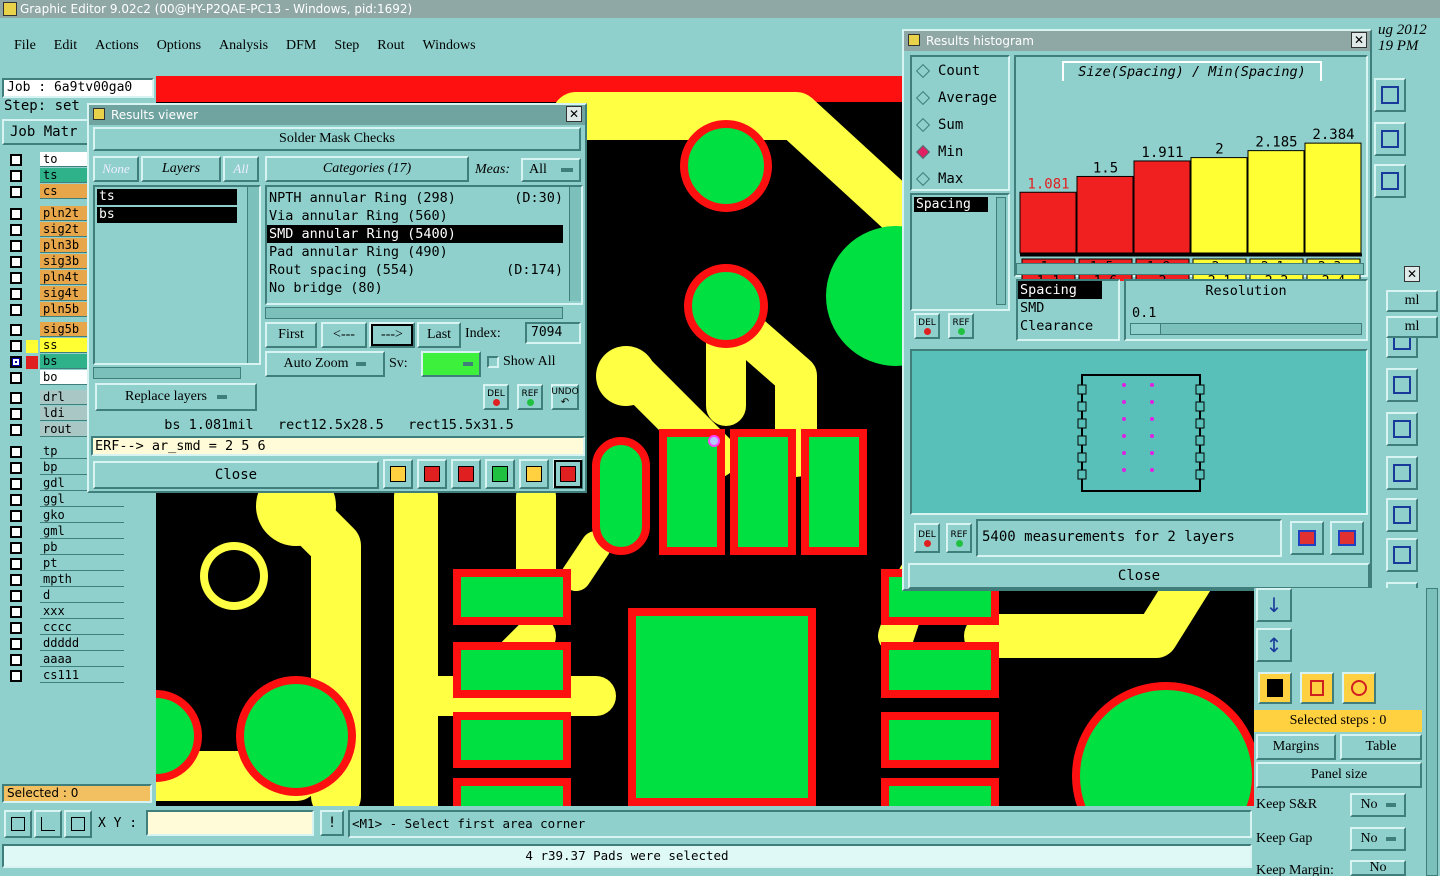 The width and height of the screenshot is (1440, 876). I want to click on layer-toggle-cs, so click(16, 192).